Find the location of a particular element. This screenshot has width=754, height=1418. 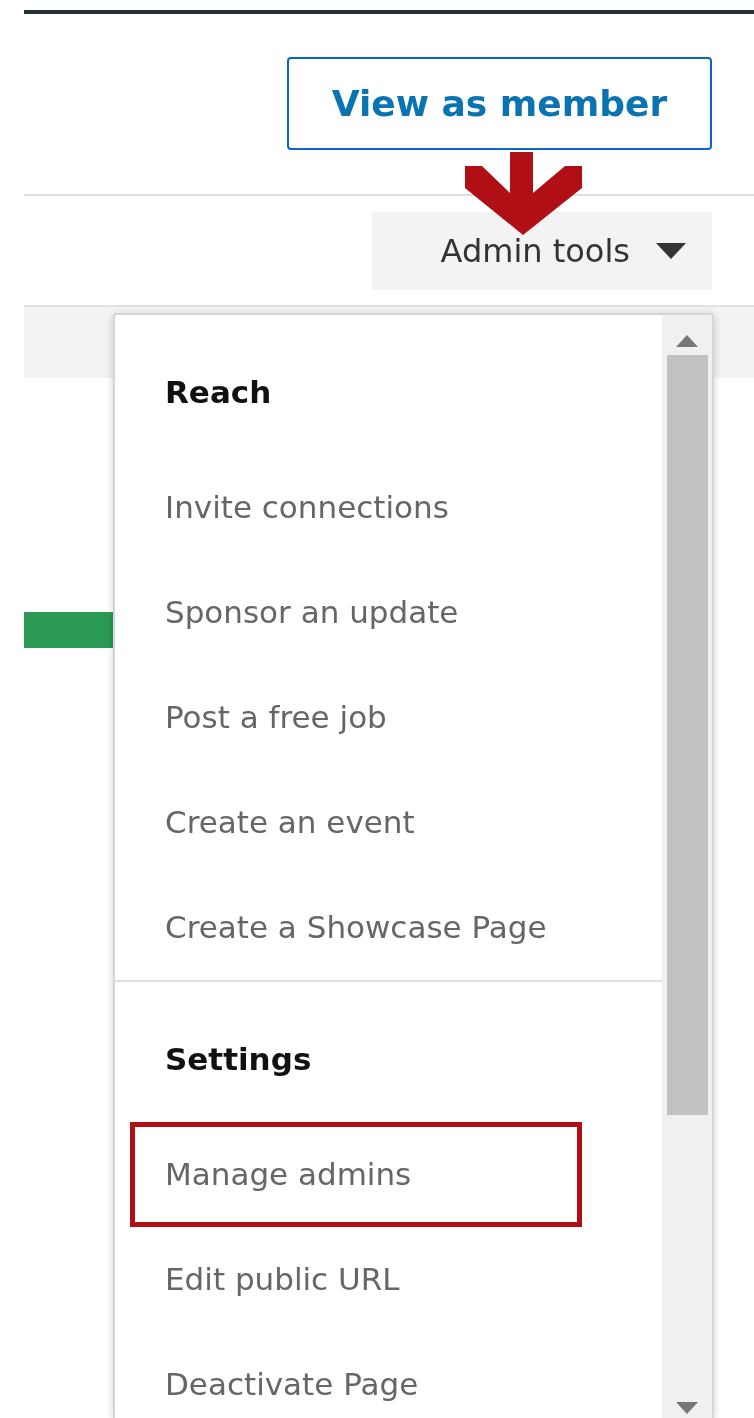

scroll-down-icon is located at coordinates (687, 1408).